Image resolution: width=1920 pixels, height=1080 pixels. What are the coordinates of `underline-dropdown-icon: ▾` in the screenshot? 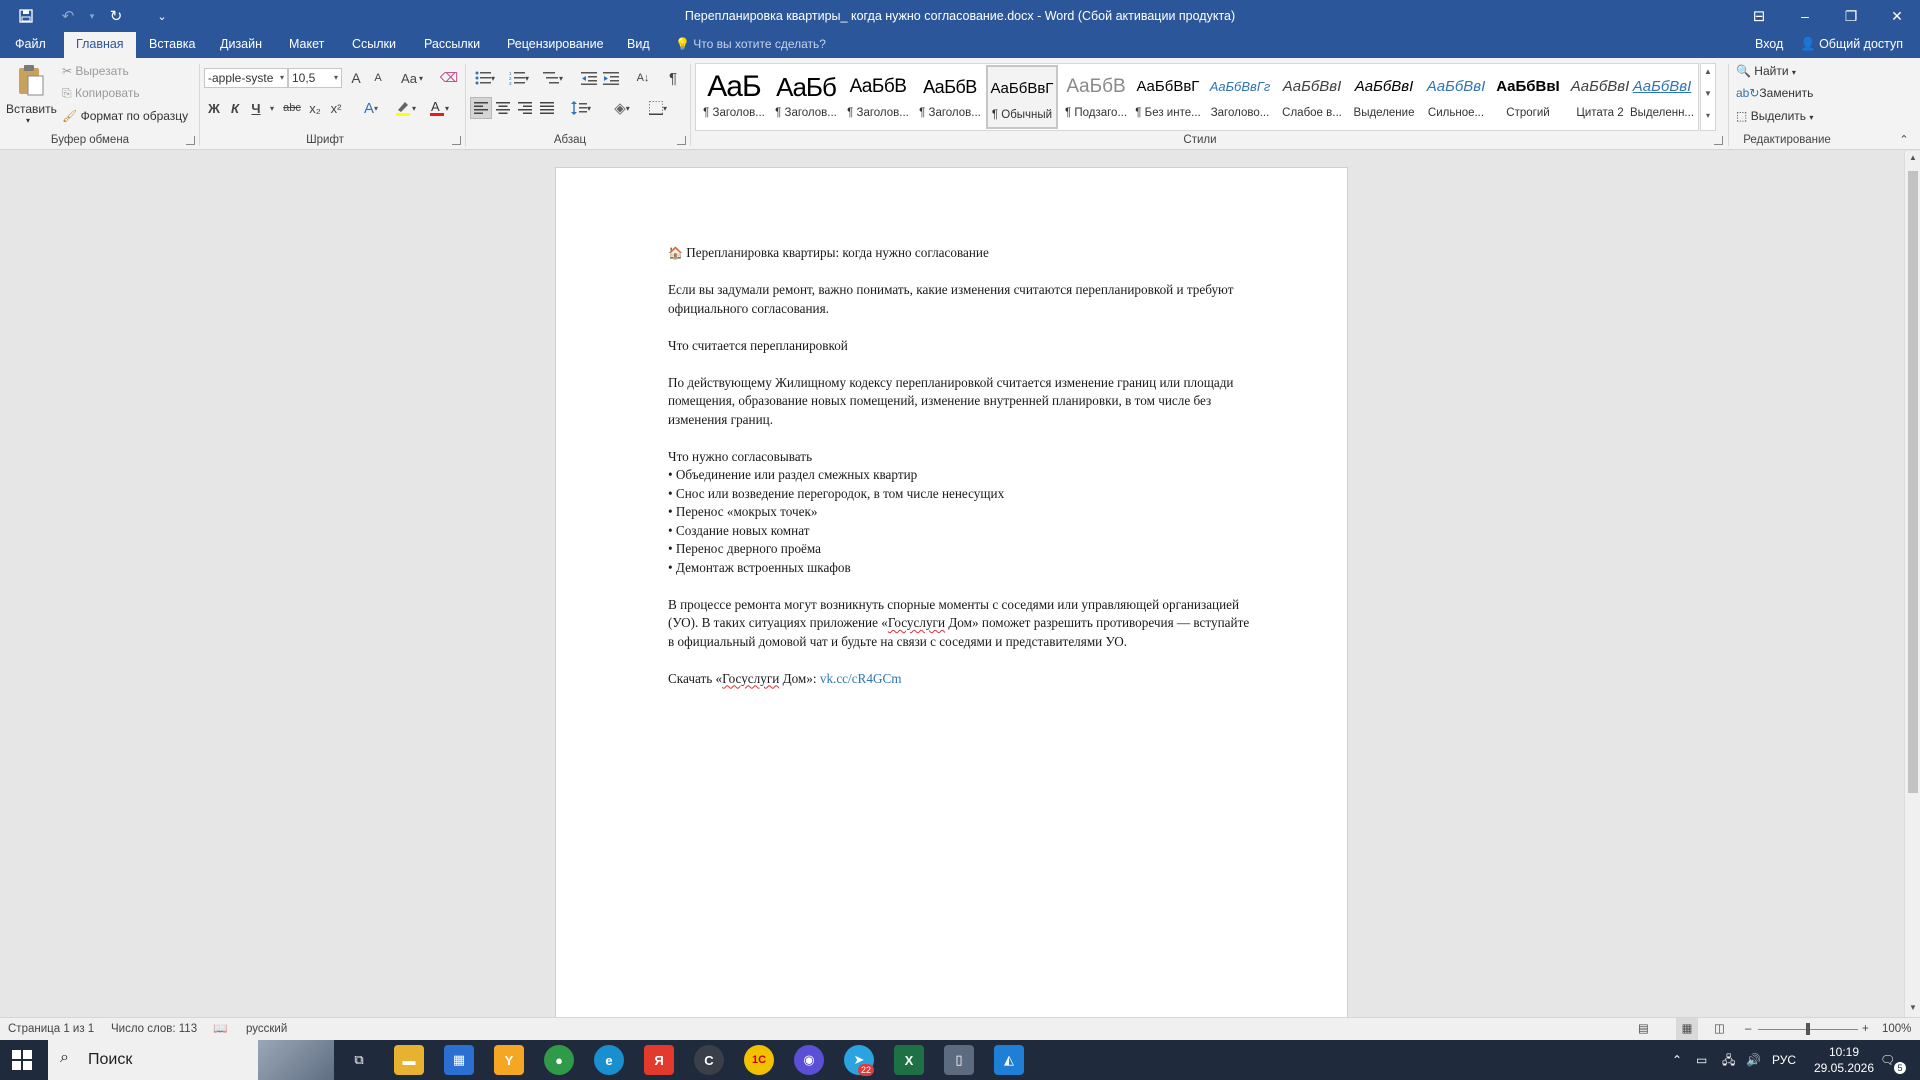 It's located at (272, 108).